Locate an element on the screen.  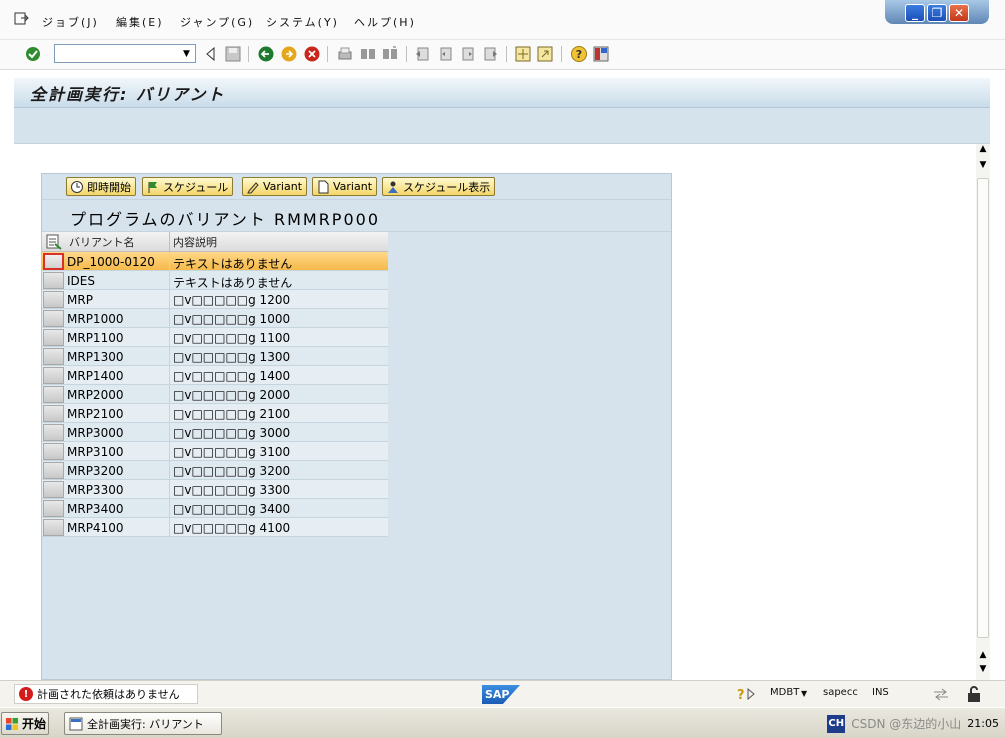
start-button: 开始 is located at coordinates (25, 723).